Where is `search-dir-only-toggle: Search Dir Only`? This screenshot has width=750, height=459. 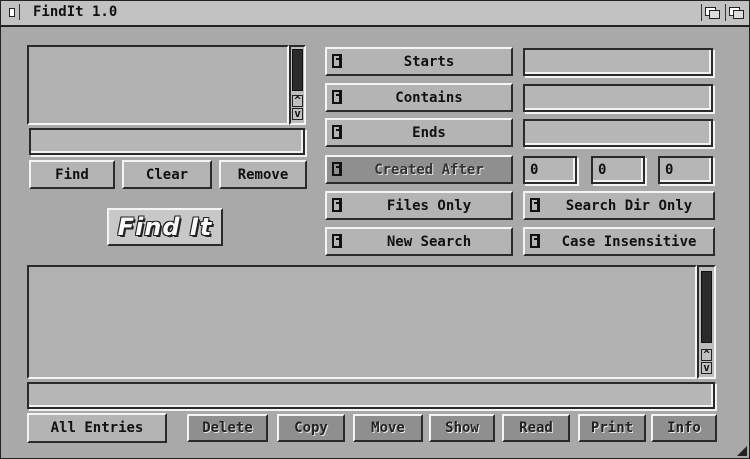
search-dir-only-toggle: Search Dir Only is located at coordinates (619, 205).